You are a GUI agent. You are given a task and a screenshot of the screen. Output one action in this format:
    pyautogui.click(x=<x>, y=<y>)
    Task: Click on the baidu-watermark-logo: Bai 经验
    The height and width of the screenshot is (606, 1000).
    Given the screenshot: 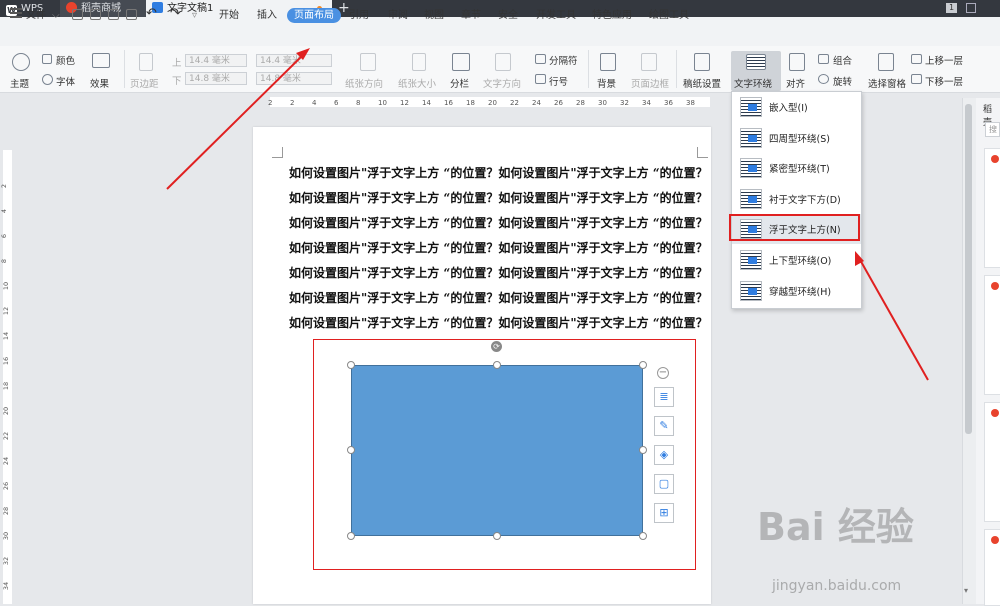 What is the action you would take?
    pyautogui.click(x=835, y=527)
    